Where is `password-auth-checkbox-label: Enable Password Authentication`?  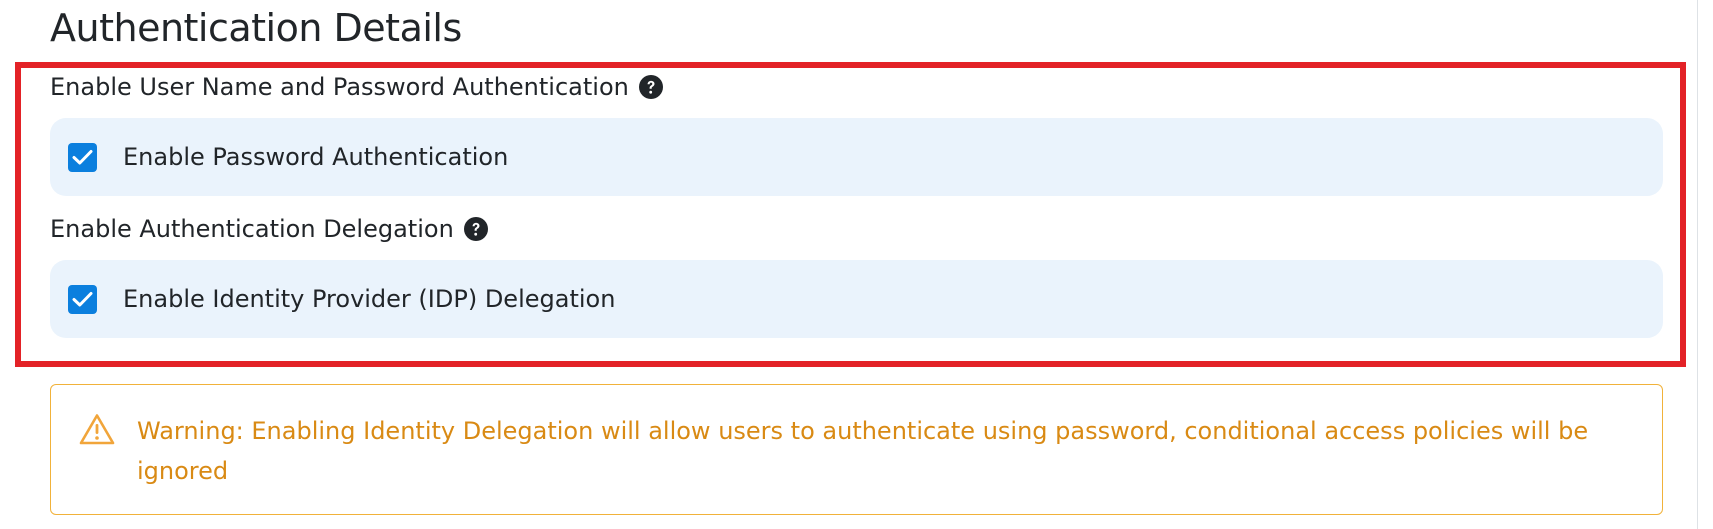
password-auth-checkbox-label: Enable Password Authentication is located at coordinates (315, 157).